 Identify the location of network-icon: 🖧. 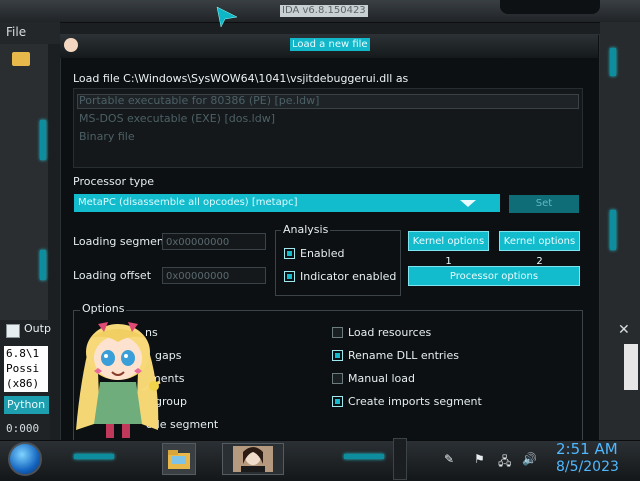
(504, 462).